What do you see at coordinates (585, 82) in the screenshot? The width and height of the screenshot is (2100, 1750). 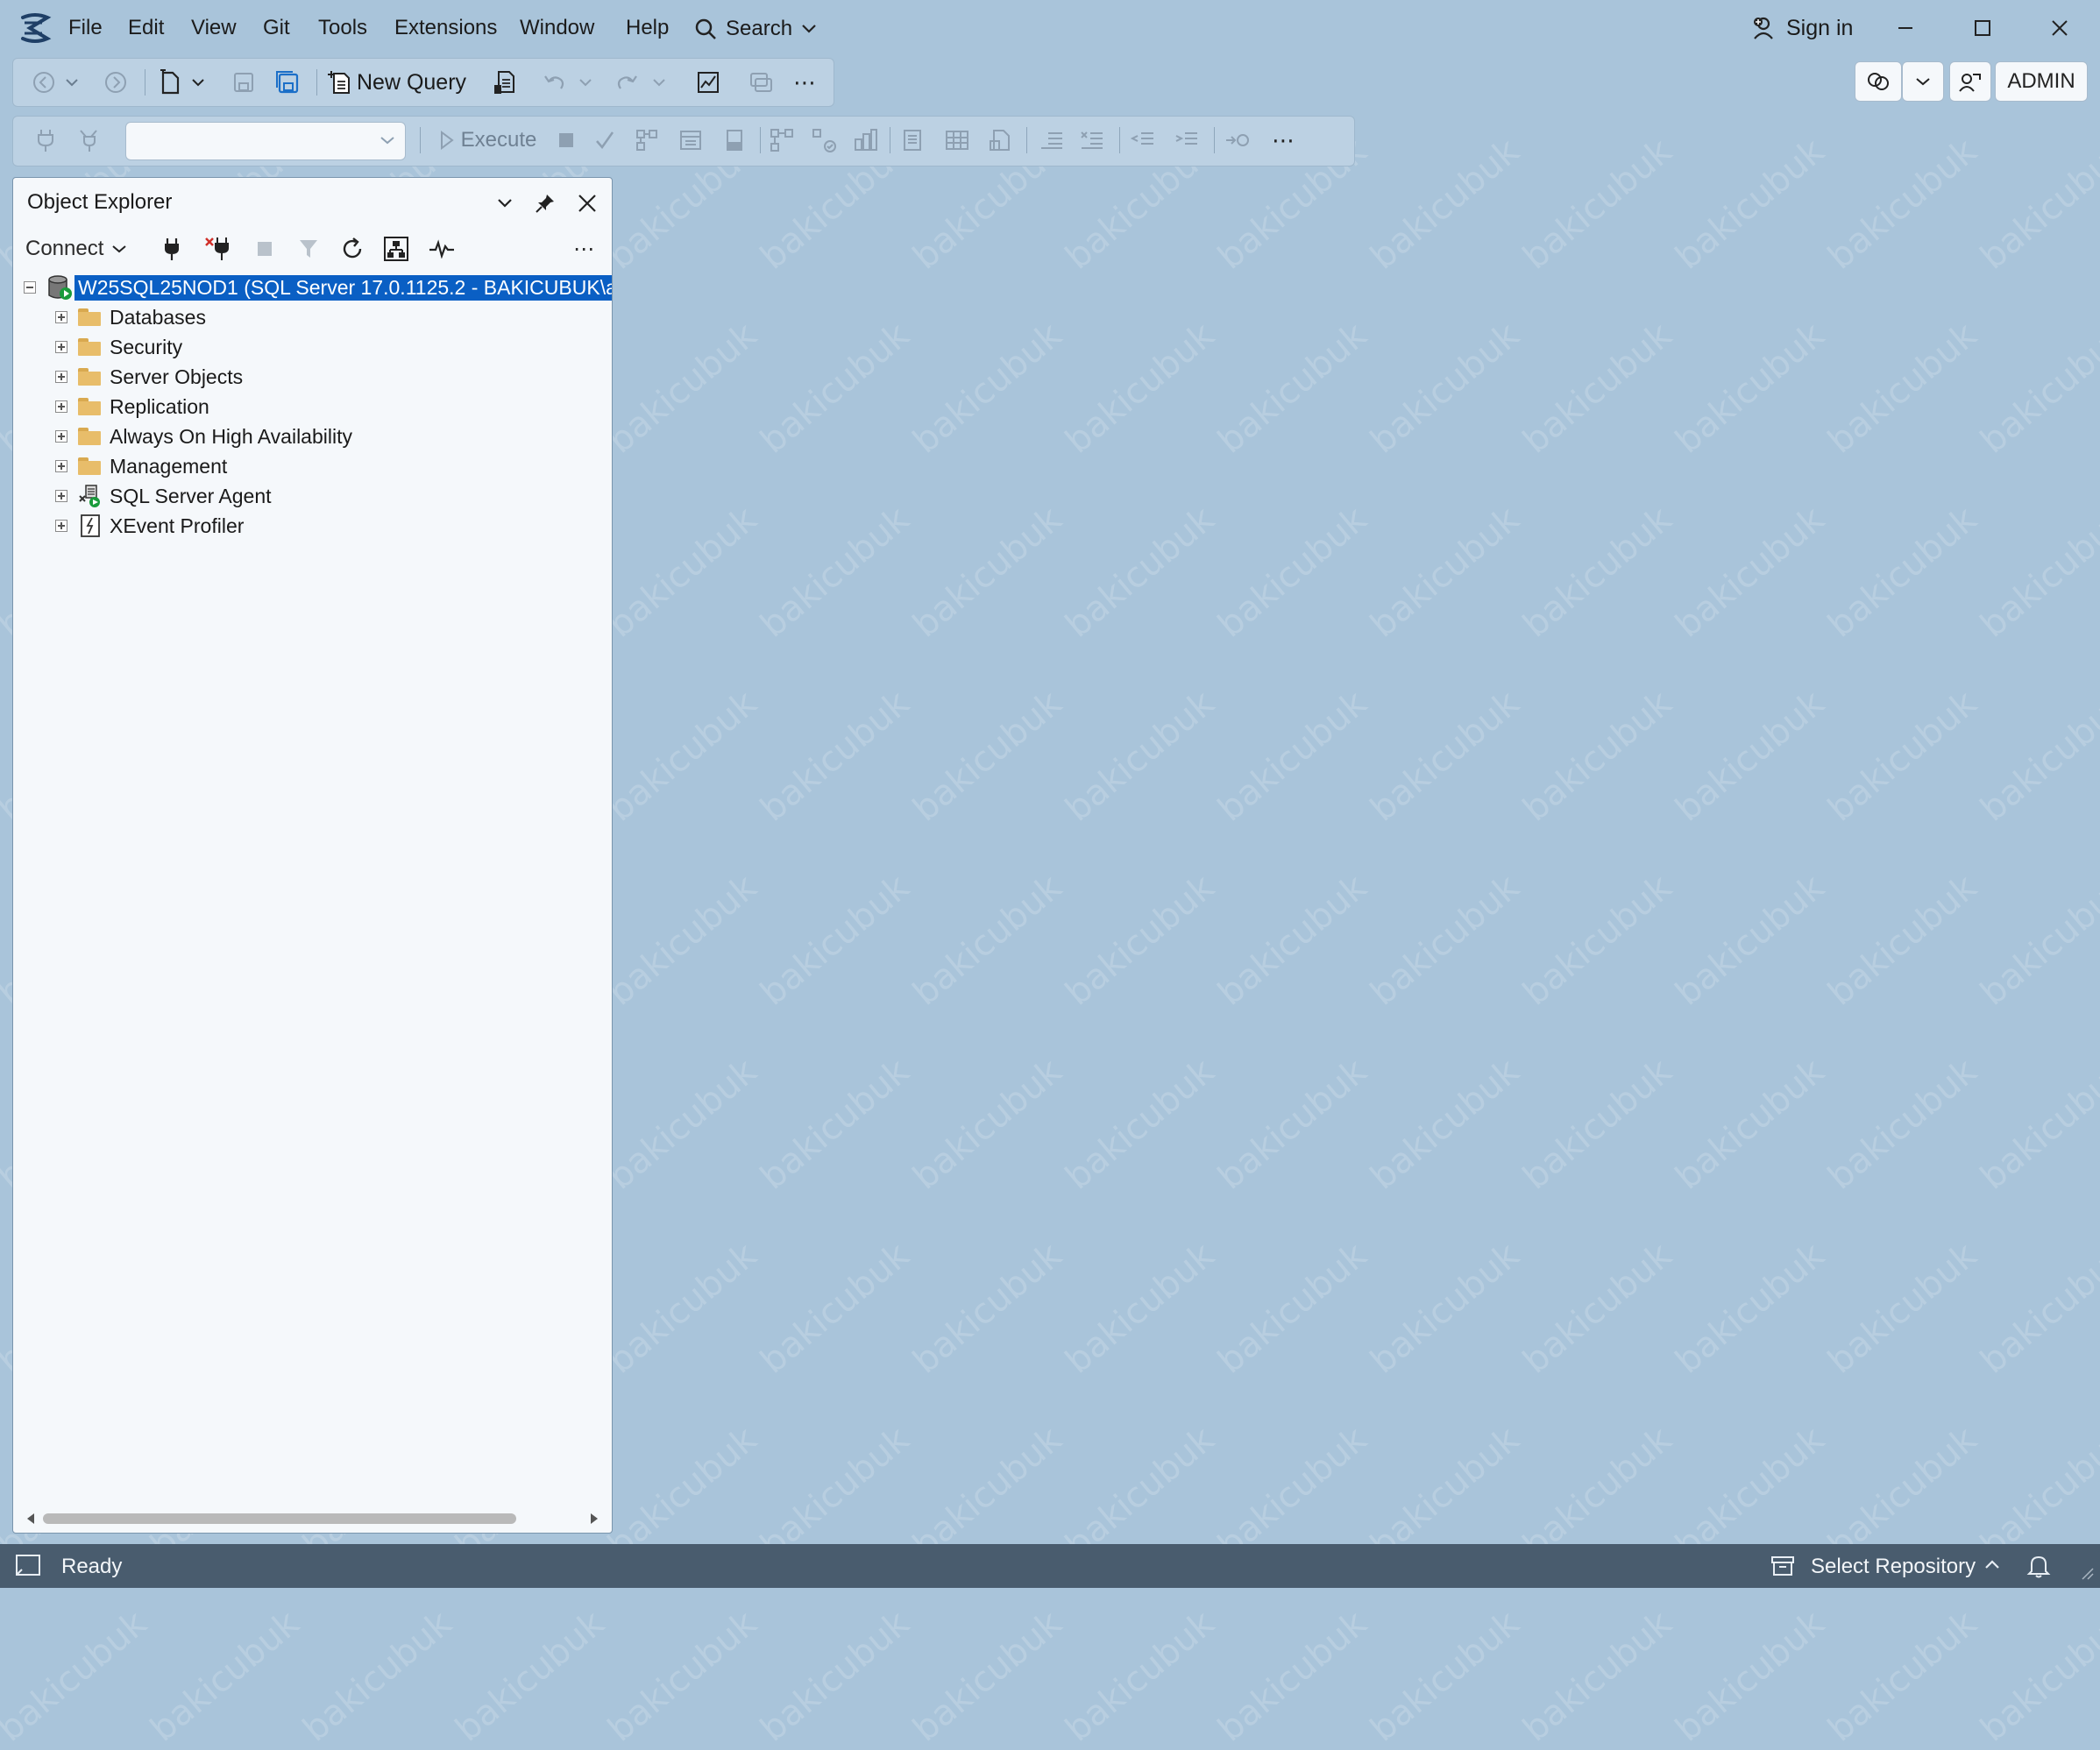 I see `undo-dropdown-button` at bounding box center [585, 82].